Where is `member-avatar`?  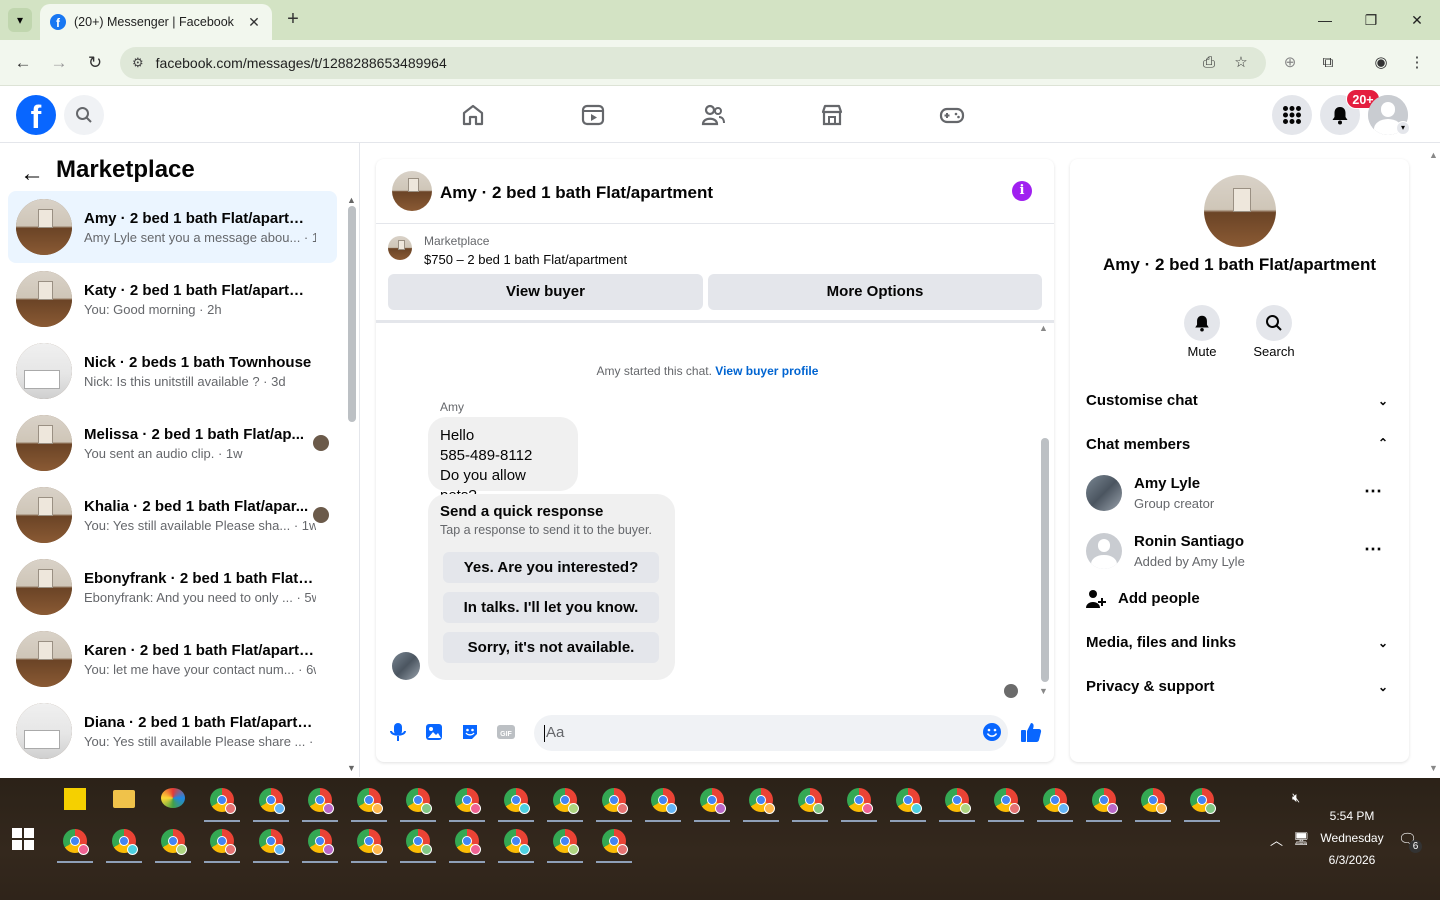
member-avatar is located at coordinates (1104, 493).